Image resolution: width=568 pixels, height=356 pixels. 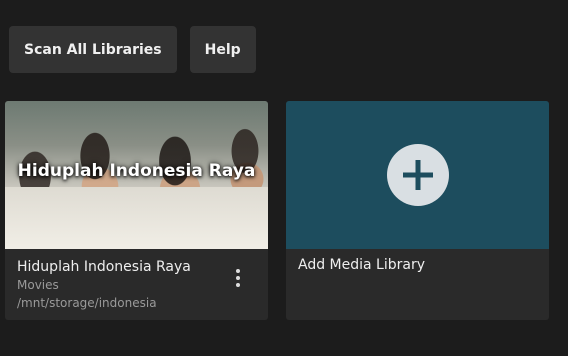 What do you see at coordinates (38, 285) in the screenshot?
I see `library-type: Movies` at bounding box center [38, 285].